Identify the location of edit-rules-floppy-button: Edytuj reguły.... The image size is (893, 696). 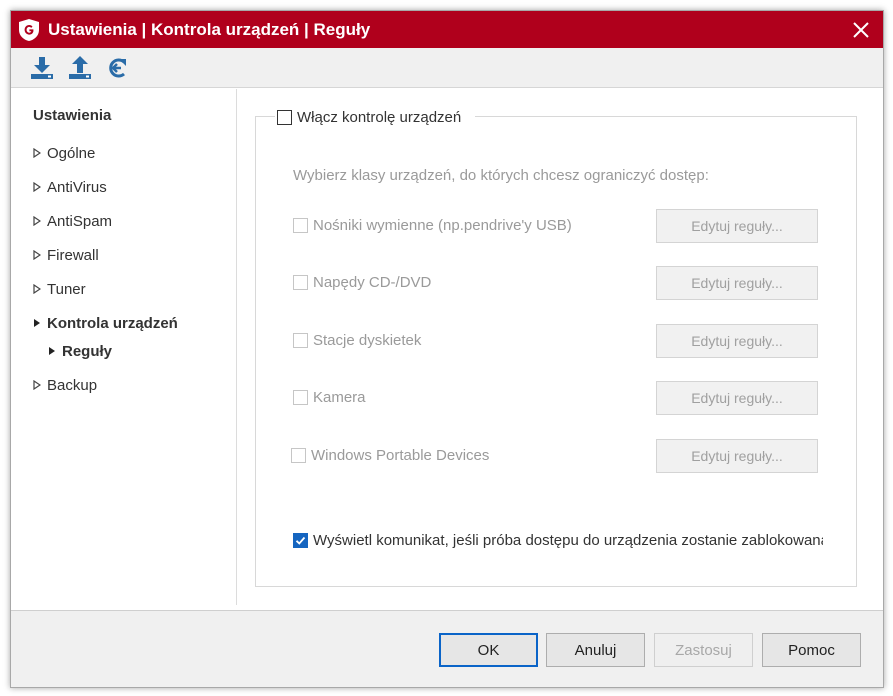
(737, 341).